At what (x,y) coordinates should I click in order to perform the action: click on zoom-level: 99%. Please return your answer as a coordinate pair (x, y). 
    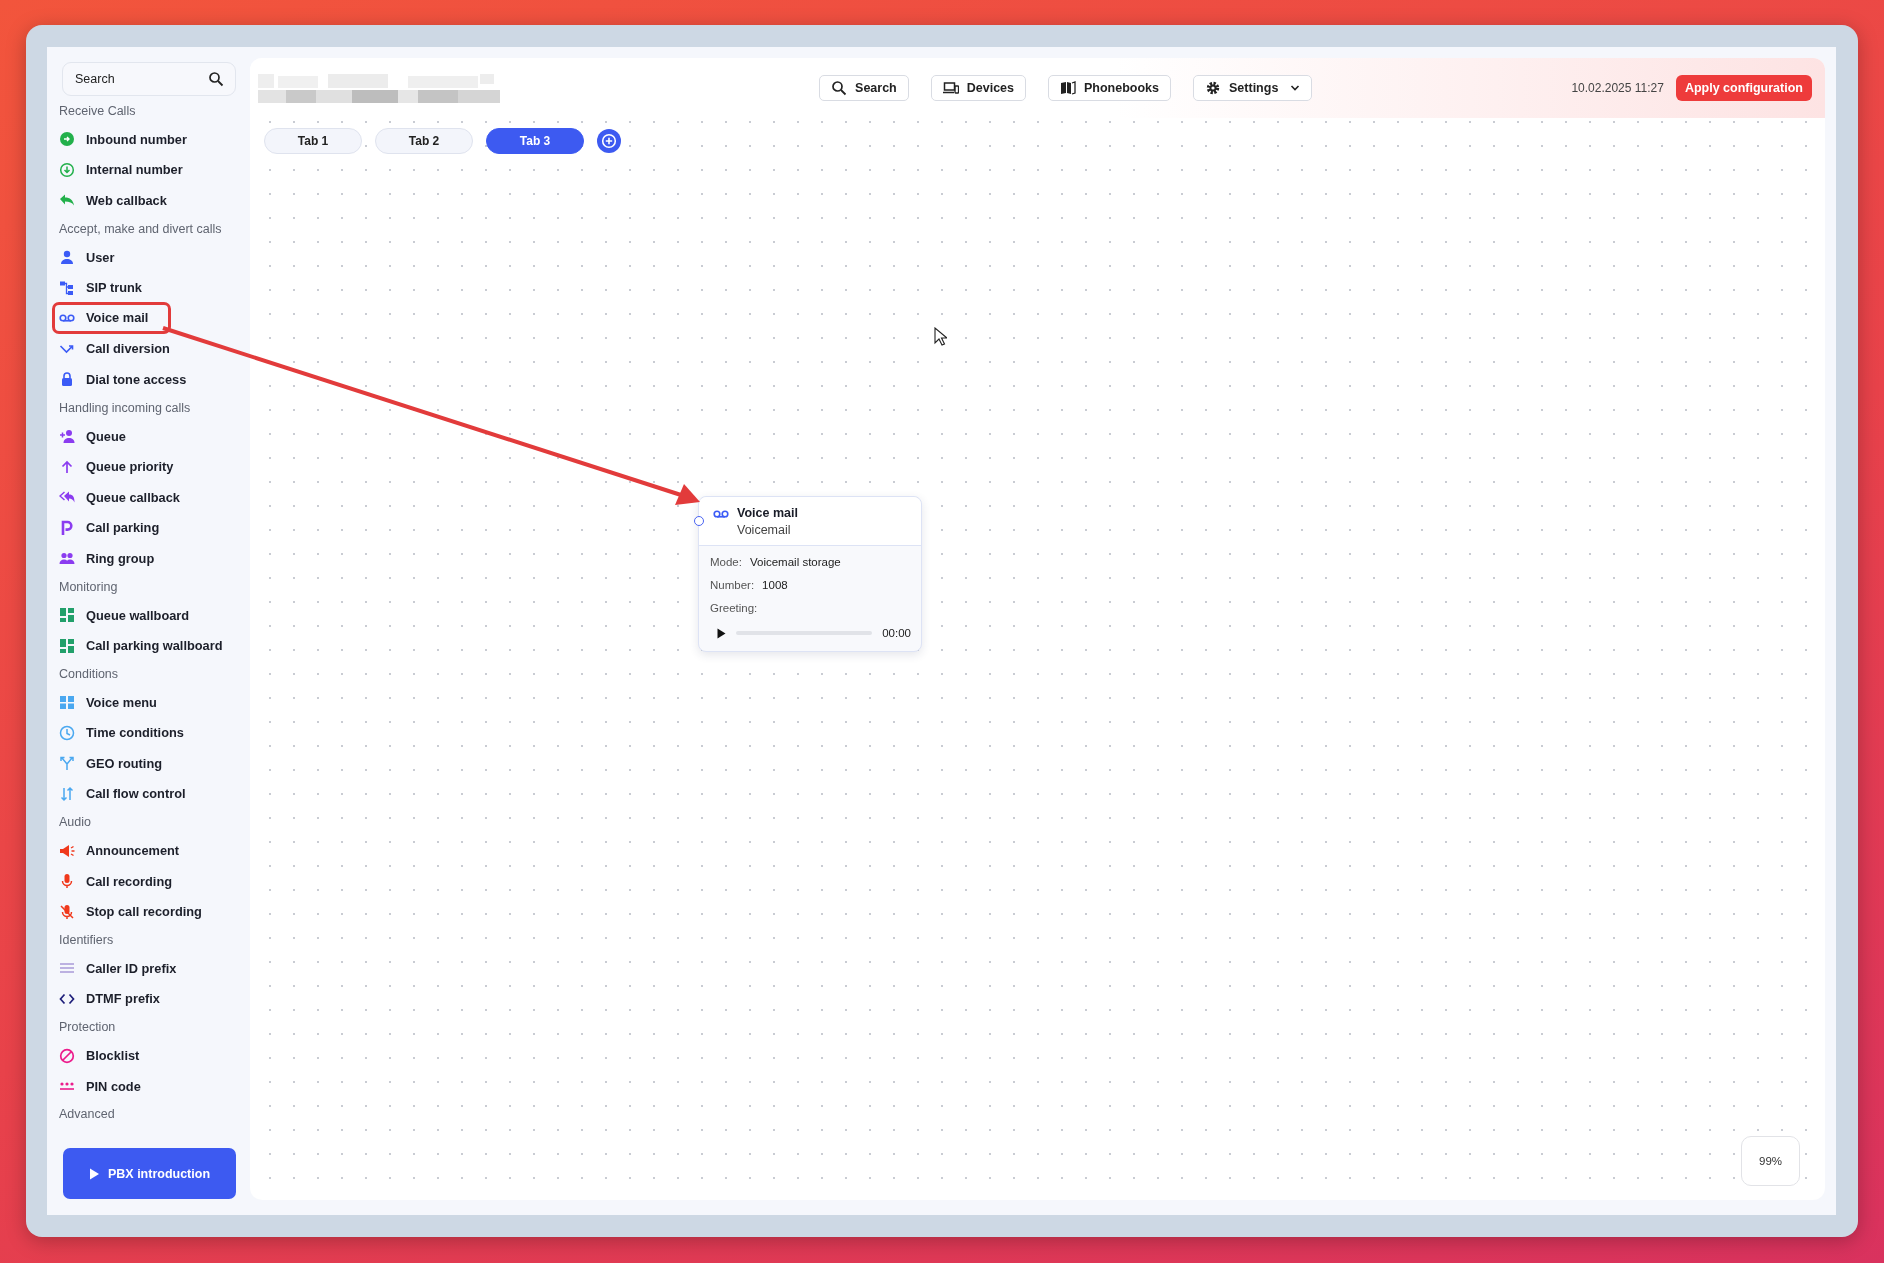
    Looking at the image, I should click on (1770, 1161).